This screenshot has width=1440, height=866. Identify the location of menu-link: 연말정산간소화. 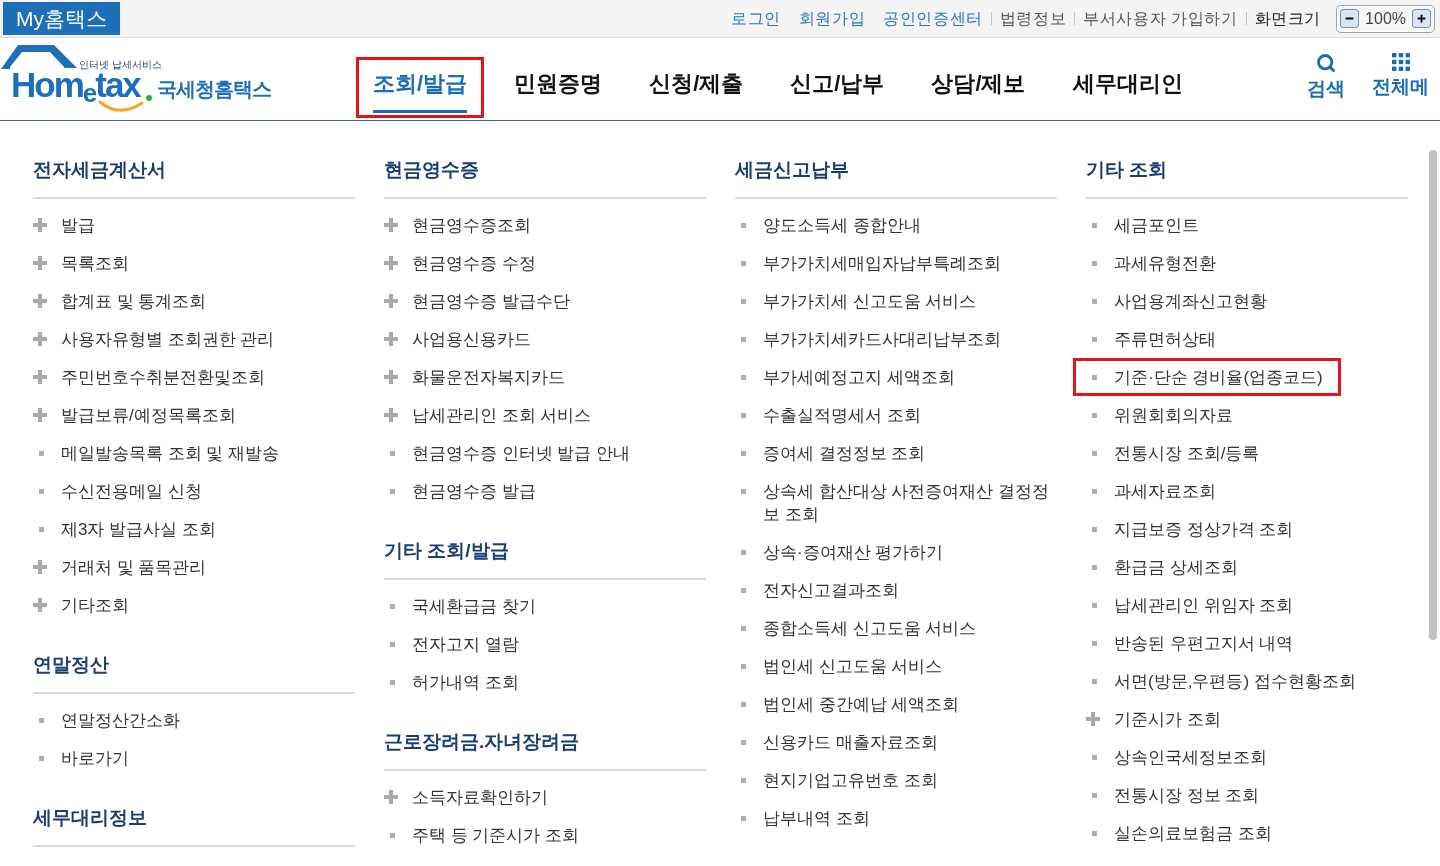
(194, 720).